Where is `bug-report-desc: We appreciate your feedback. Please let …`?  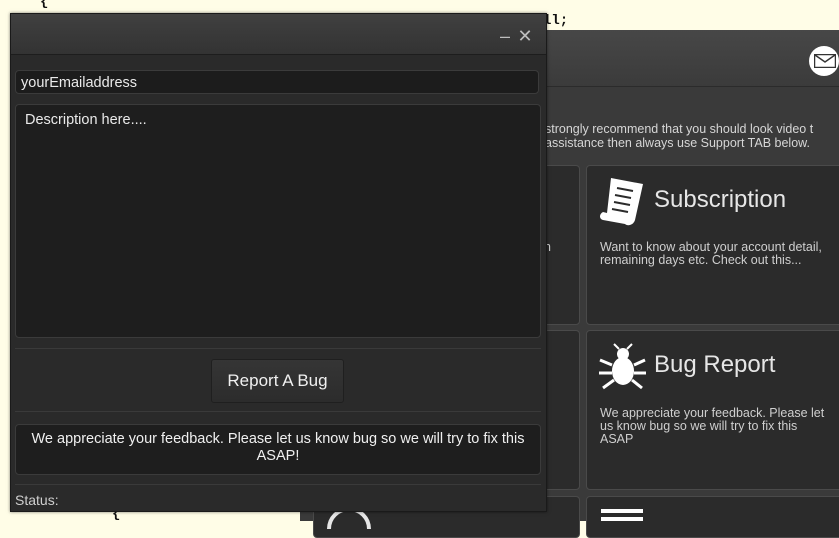 bug-report-desc: We appreciate your feedback. Please let … is located at coordinates (712, 426).